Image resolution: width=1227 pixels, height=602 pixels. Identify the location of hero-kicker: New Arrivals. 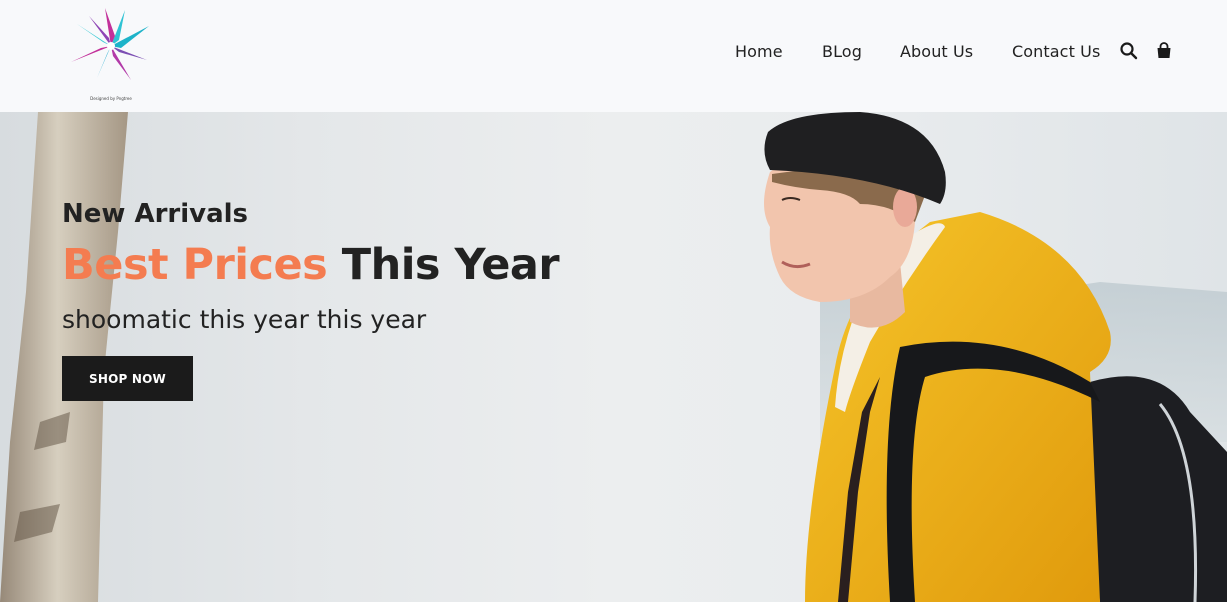
(155, 214).